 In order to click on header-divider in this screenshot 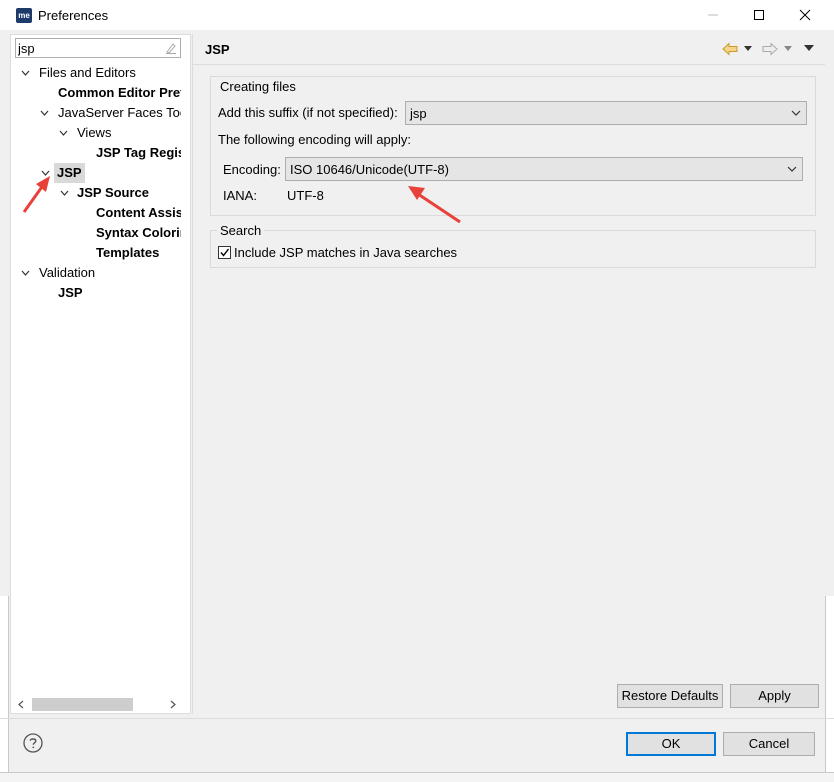, I will do `click(509, 64)`.